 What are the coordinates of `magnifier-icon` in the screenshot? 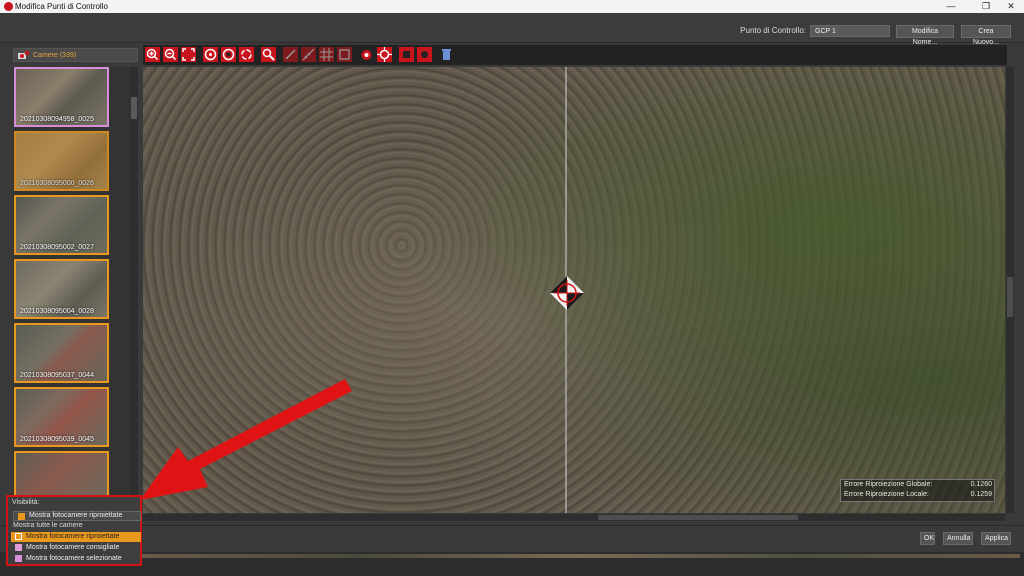 It's located at (268, 54).